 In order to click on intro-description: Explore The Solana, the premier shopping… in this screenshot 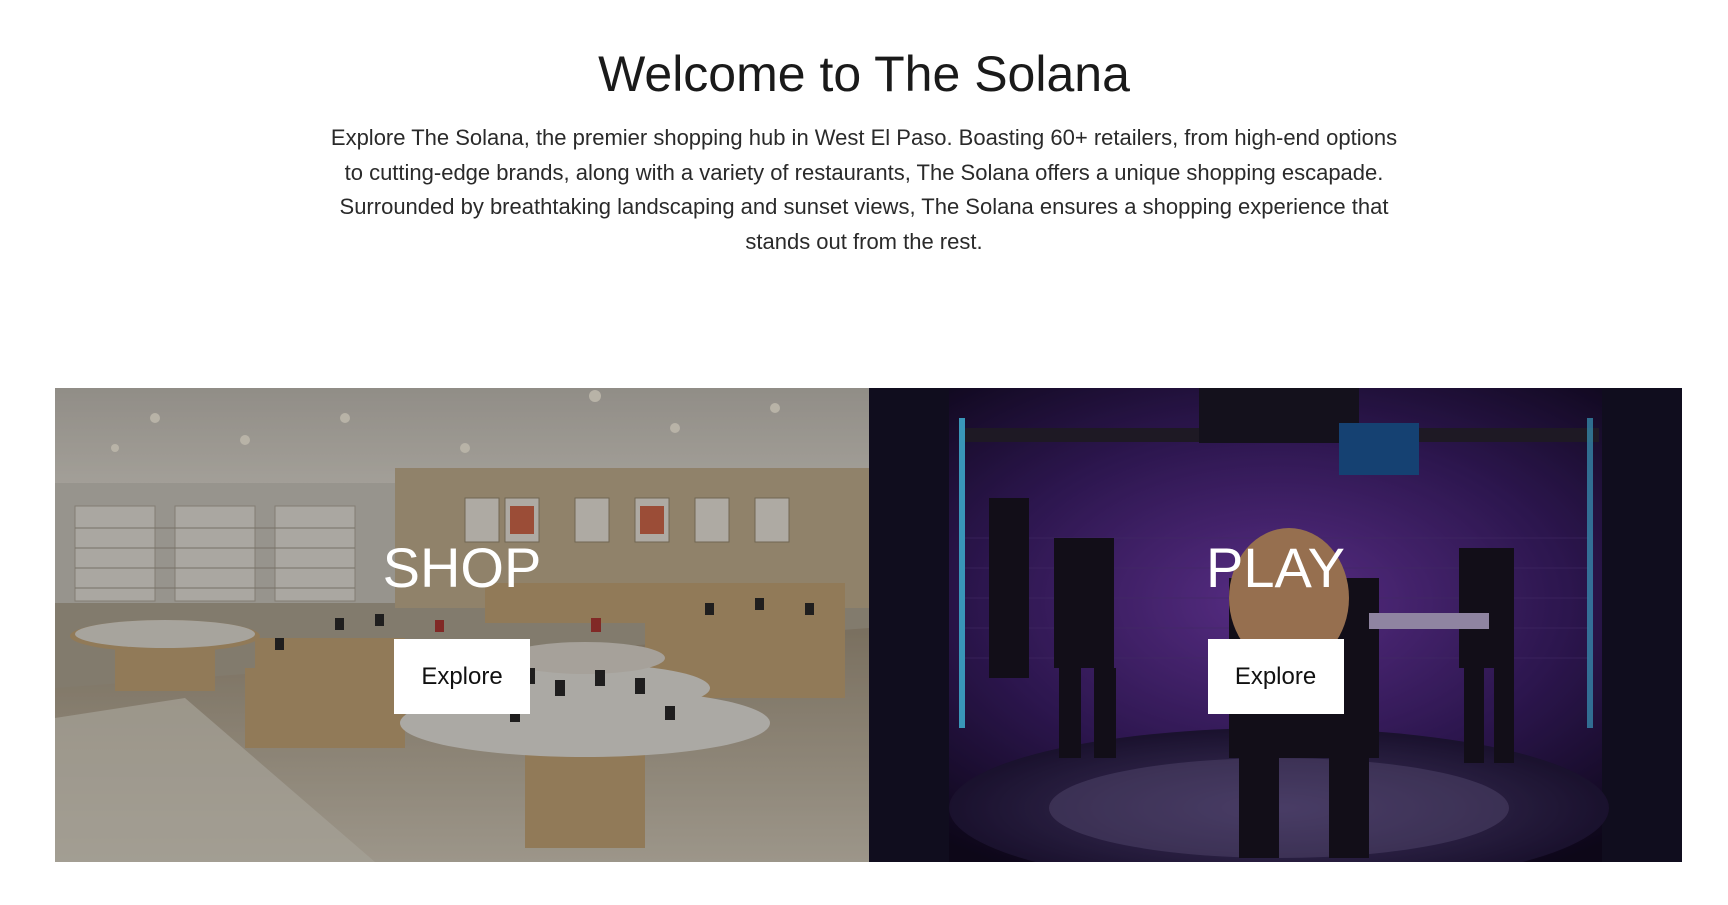, I will do `click(864, 189)`.